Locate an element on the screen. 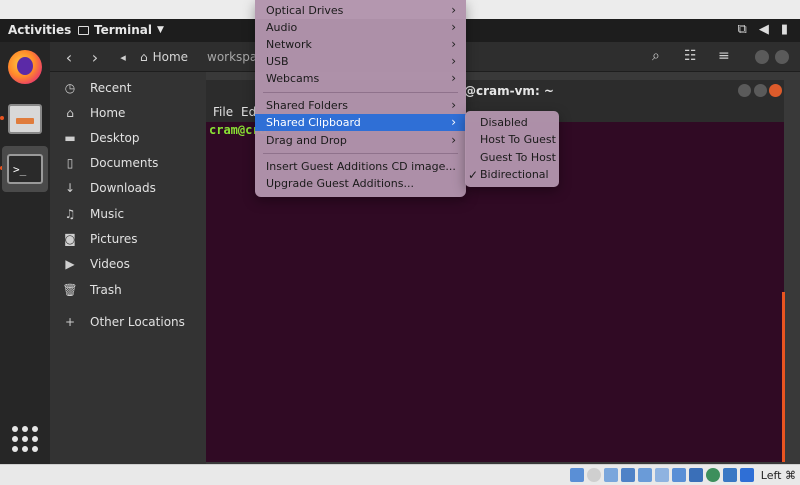  guest-additions-icon is located at coordinates (713, 475).